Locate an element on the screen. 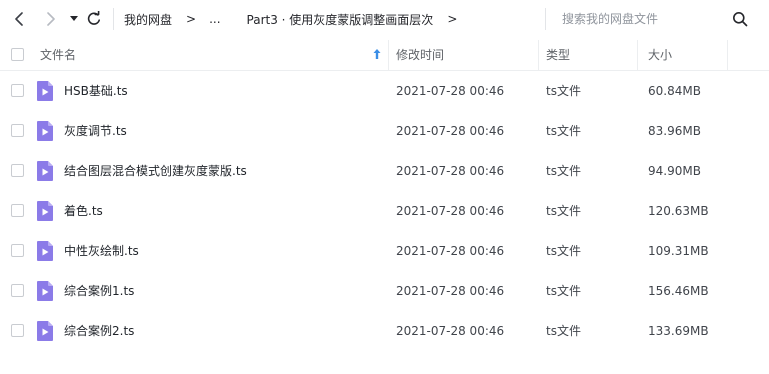 This screenshot has width=769, height=374. select-all-checkbox is located at coordinates (17, 54).